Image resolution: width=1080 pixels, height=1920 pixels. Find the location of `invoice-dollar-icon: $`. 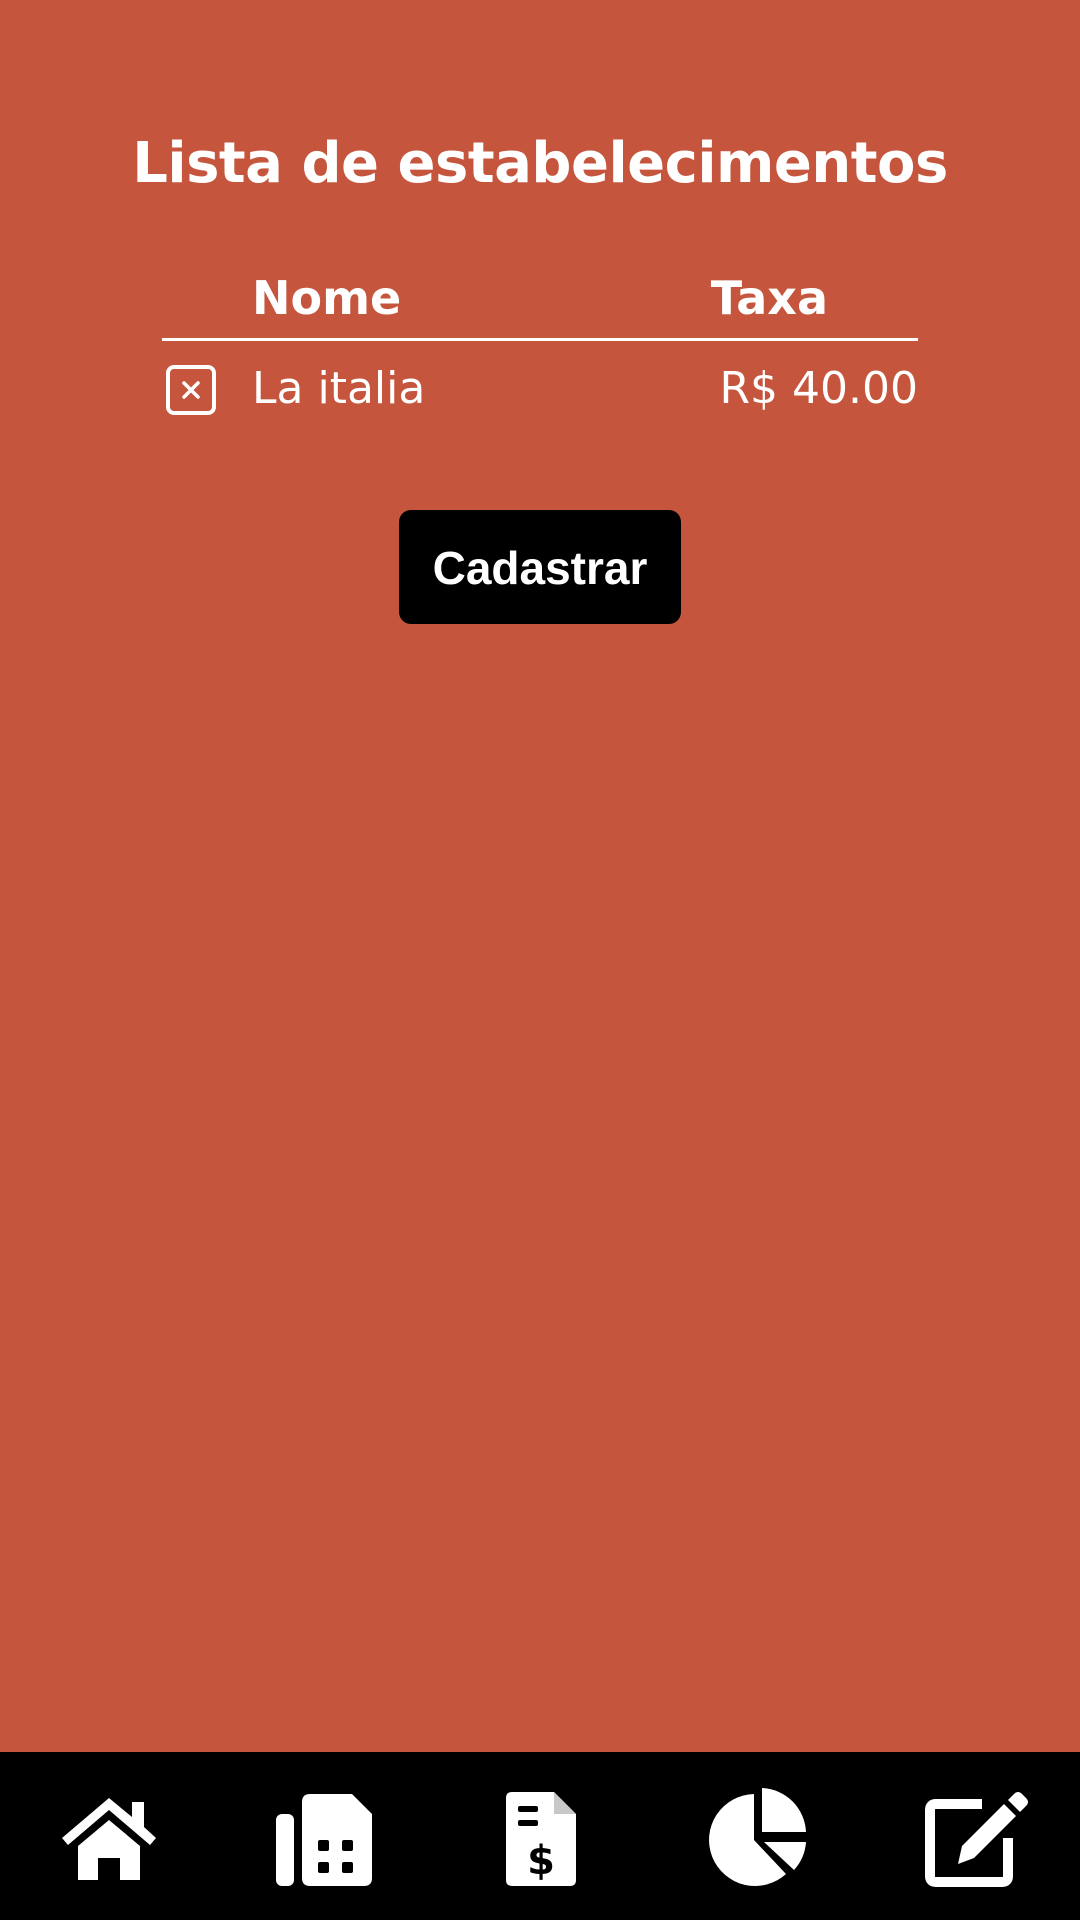

invoice-dollar-icon: $ is located at coordinates (541, 1839).